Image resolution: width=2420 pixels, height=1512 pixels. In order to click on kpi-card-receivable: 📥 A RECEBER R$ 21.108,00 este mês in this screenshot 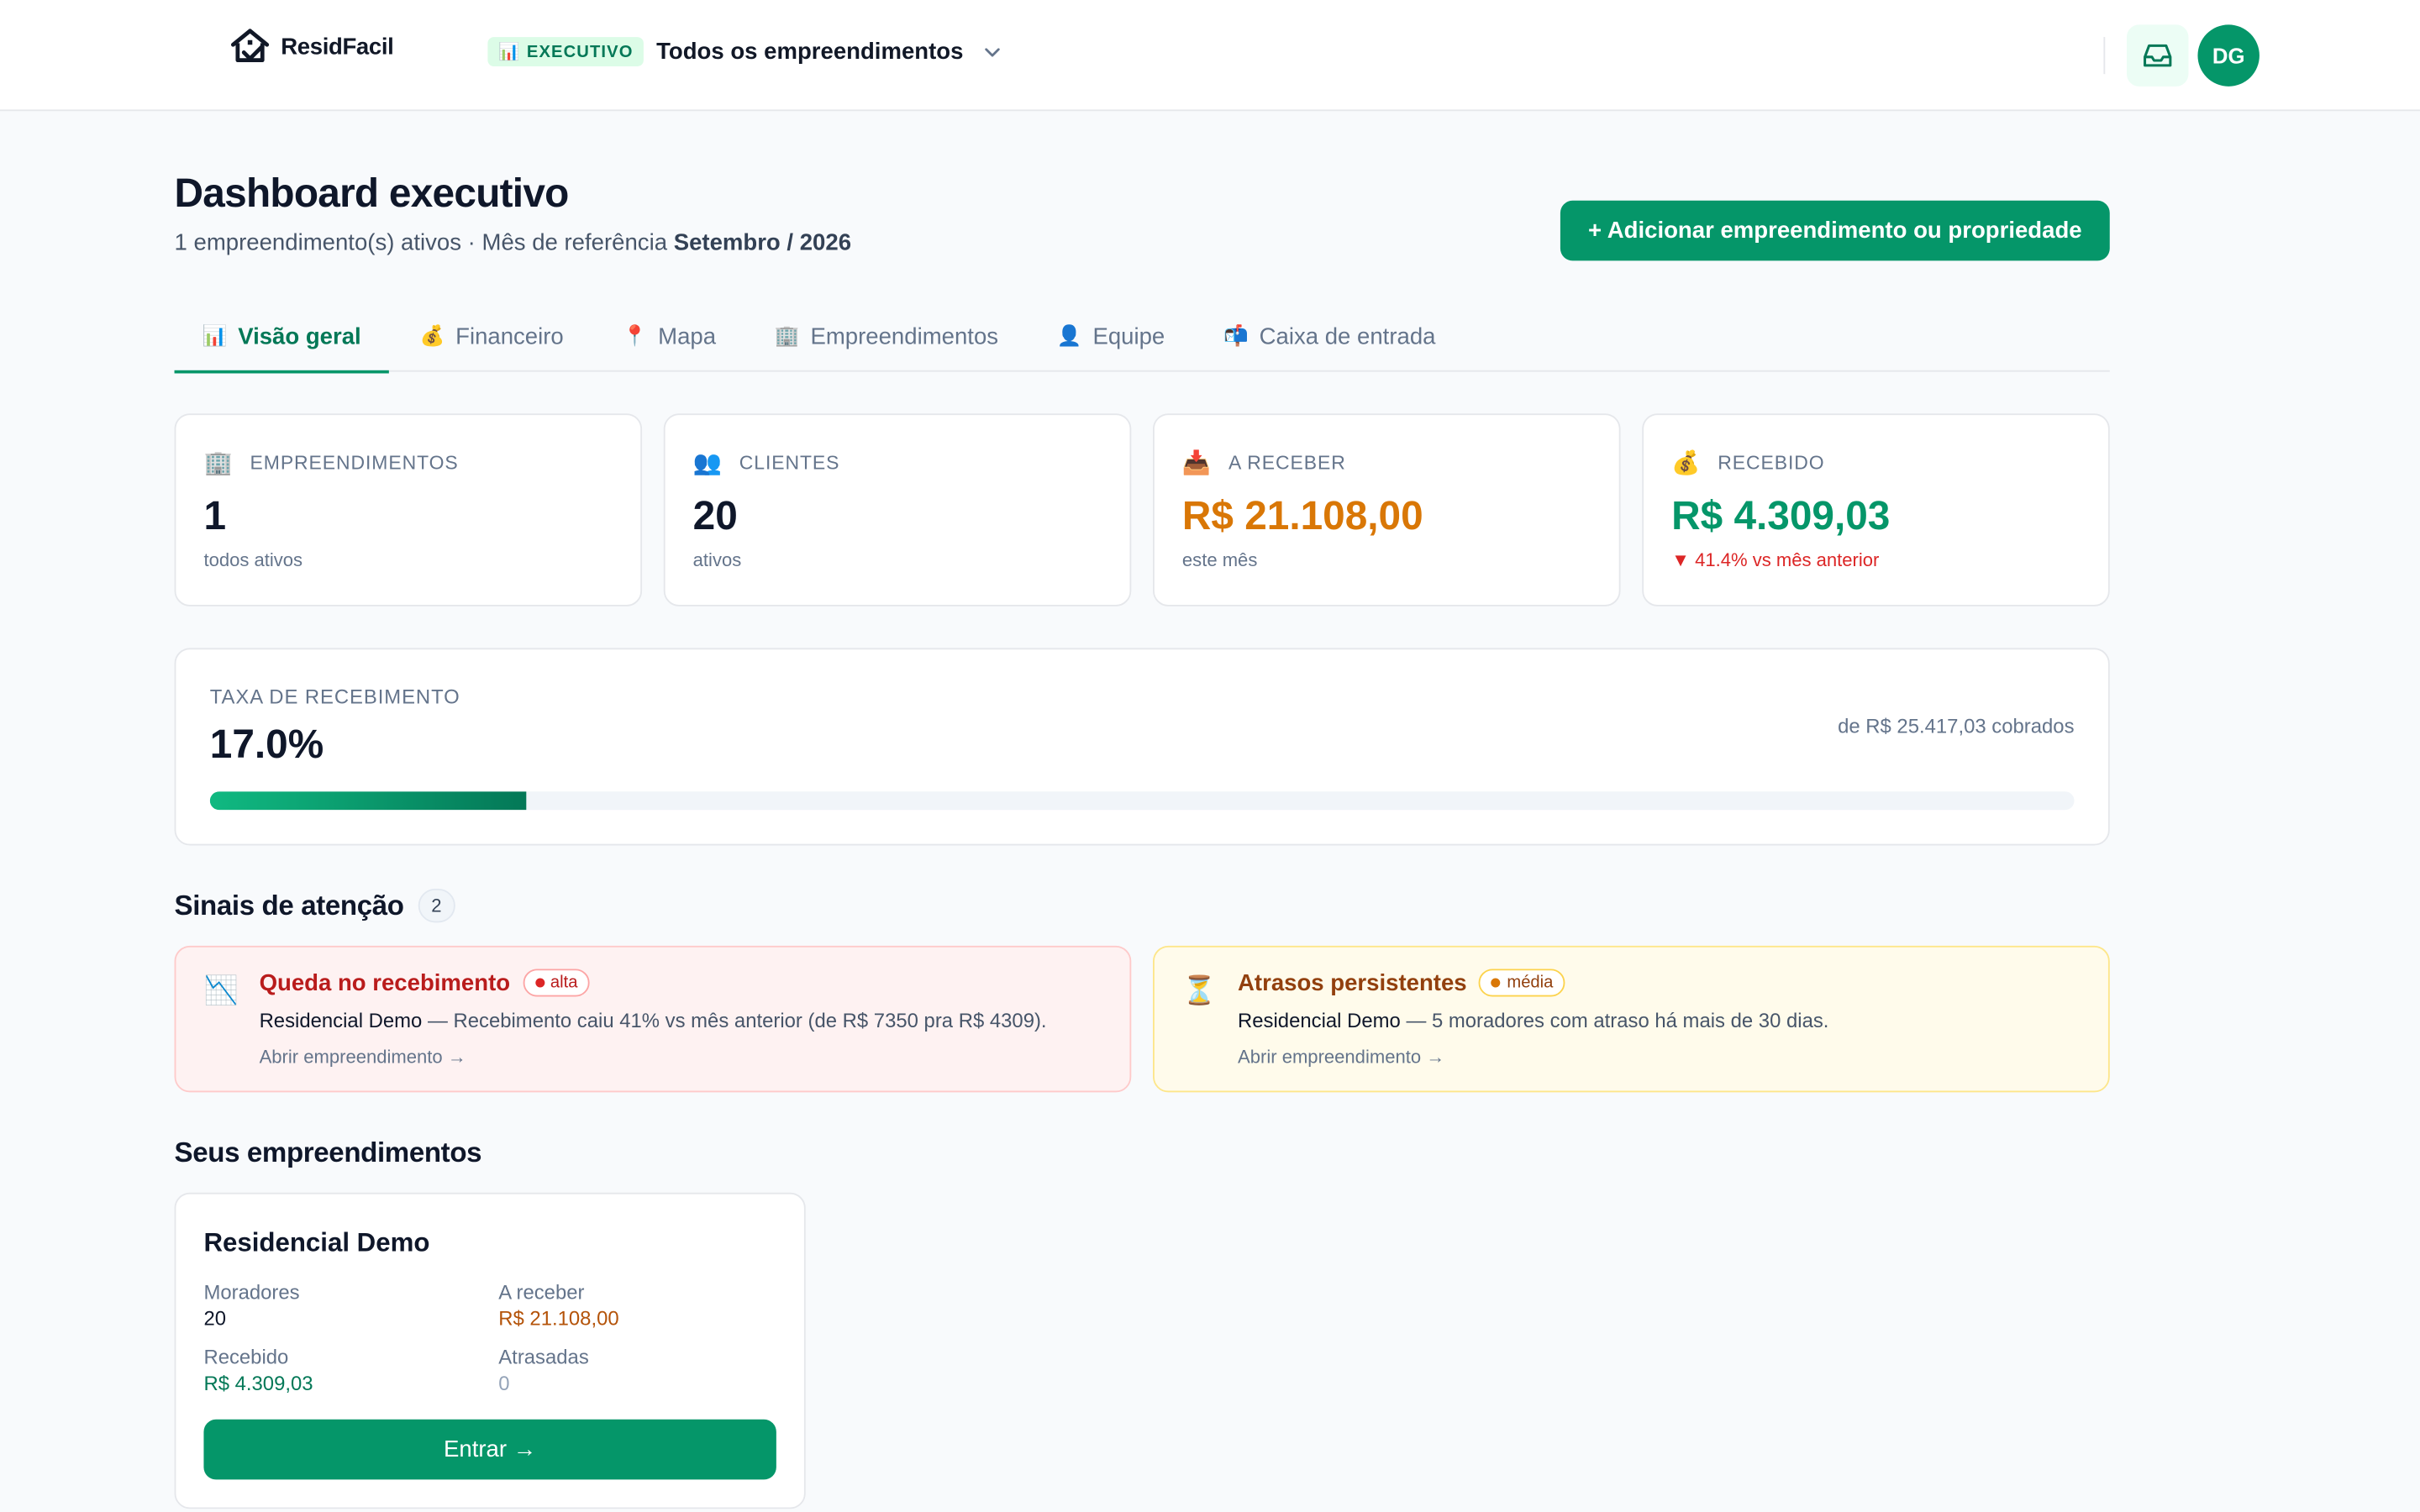, I will do `click(1387, 509)`.